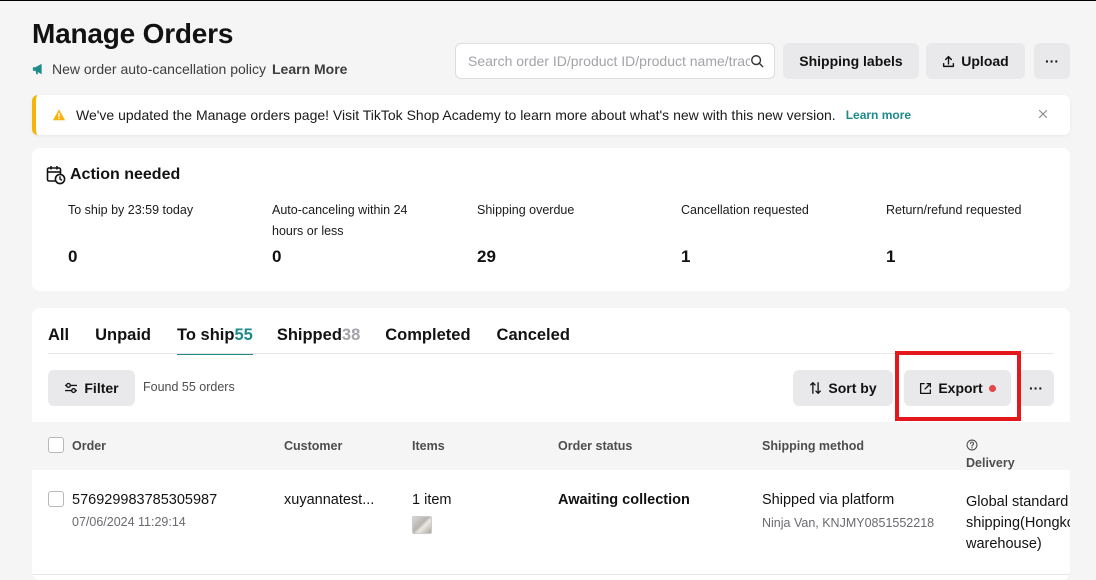 This screenshot has width=1096, height=580. I want to click on tab-unpaid: Unpaid, so click(123, 340).